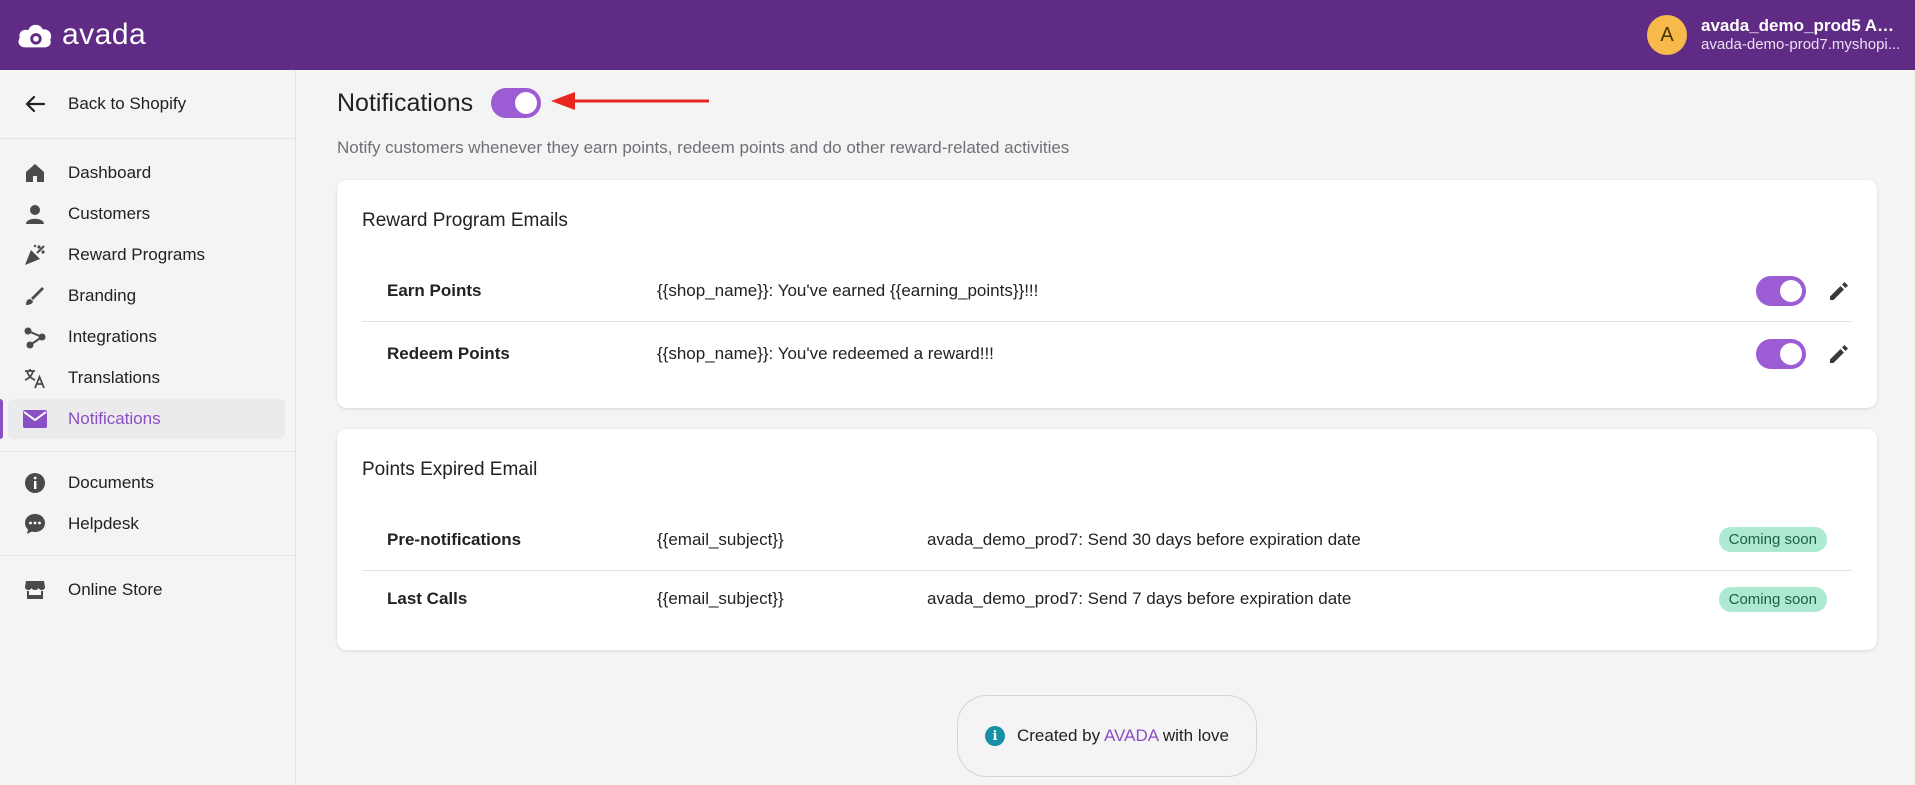  I want to click on store-icon, so click(35, 590).